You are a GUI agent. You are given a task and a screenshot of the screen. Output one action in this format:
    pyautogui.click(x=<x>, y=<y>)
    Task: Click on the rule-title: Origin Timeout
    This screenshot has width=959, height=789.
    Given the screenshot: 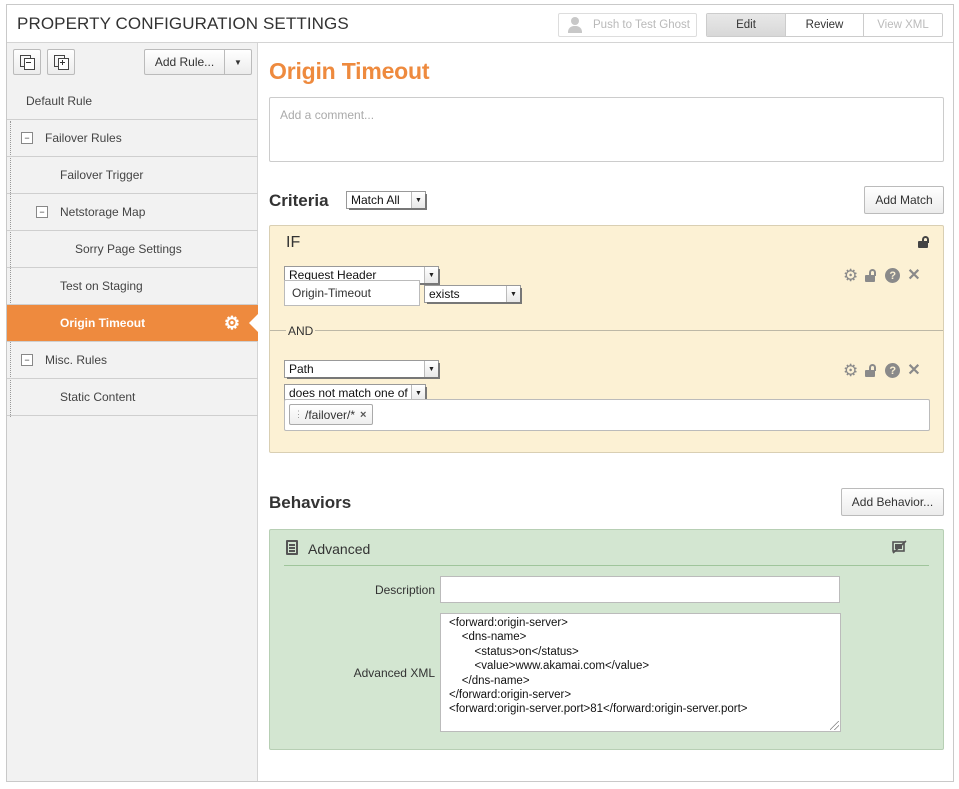 What is the action you would take?
    pyautogui.click(x=349, y=71)
    